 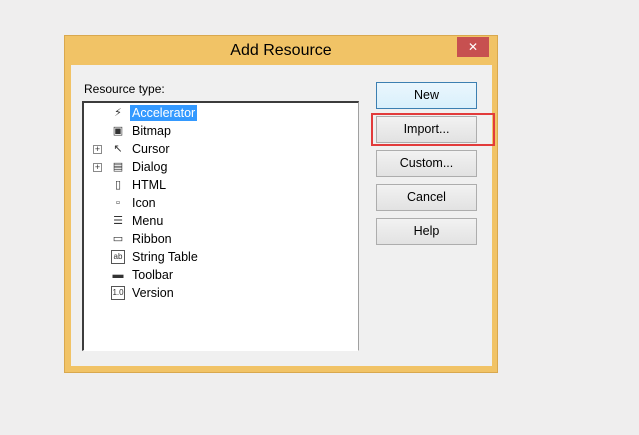 I want to click on toolbar-icon: ▬, so click(x=118, y=275).